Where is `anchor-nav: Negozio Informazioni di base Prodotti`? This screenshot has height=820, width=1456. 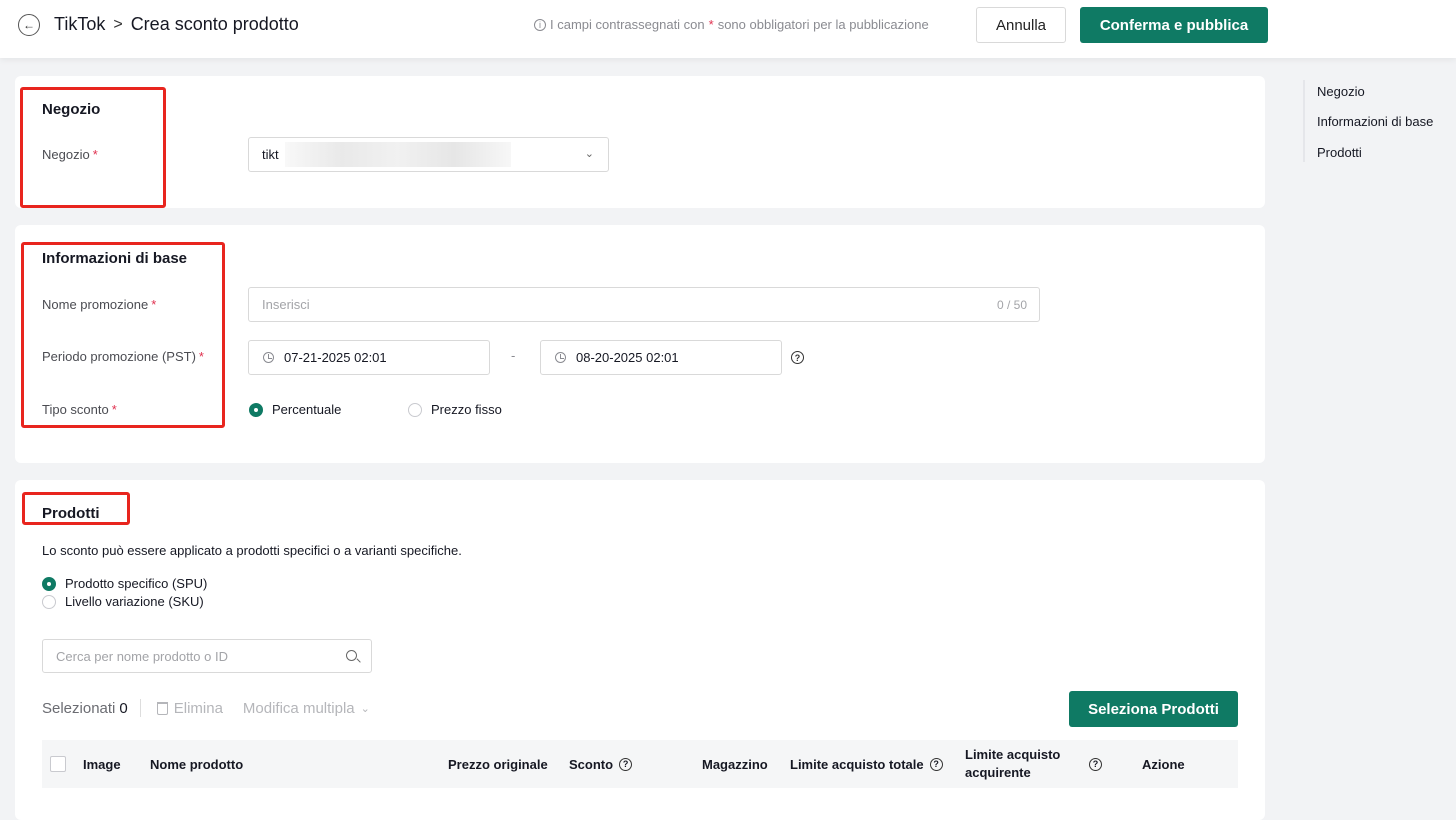
anchor-nav: Negozio Informazioni di base Prodotti is located at coordinates (1368, 121).